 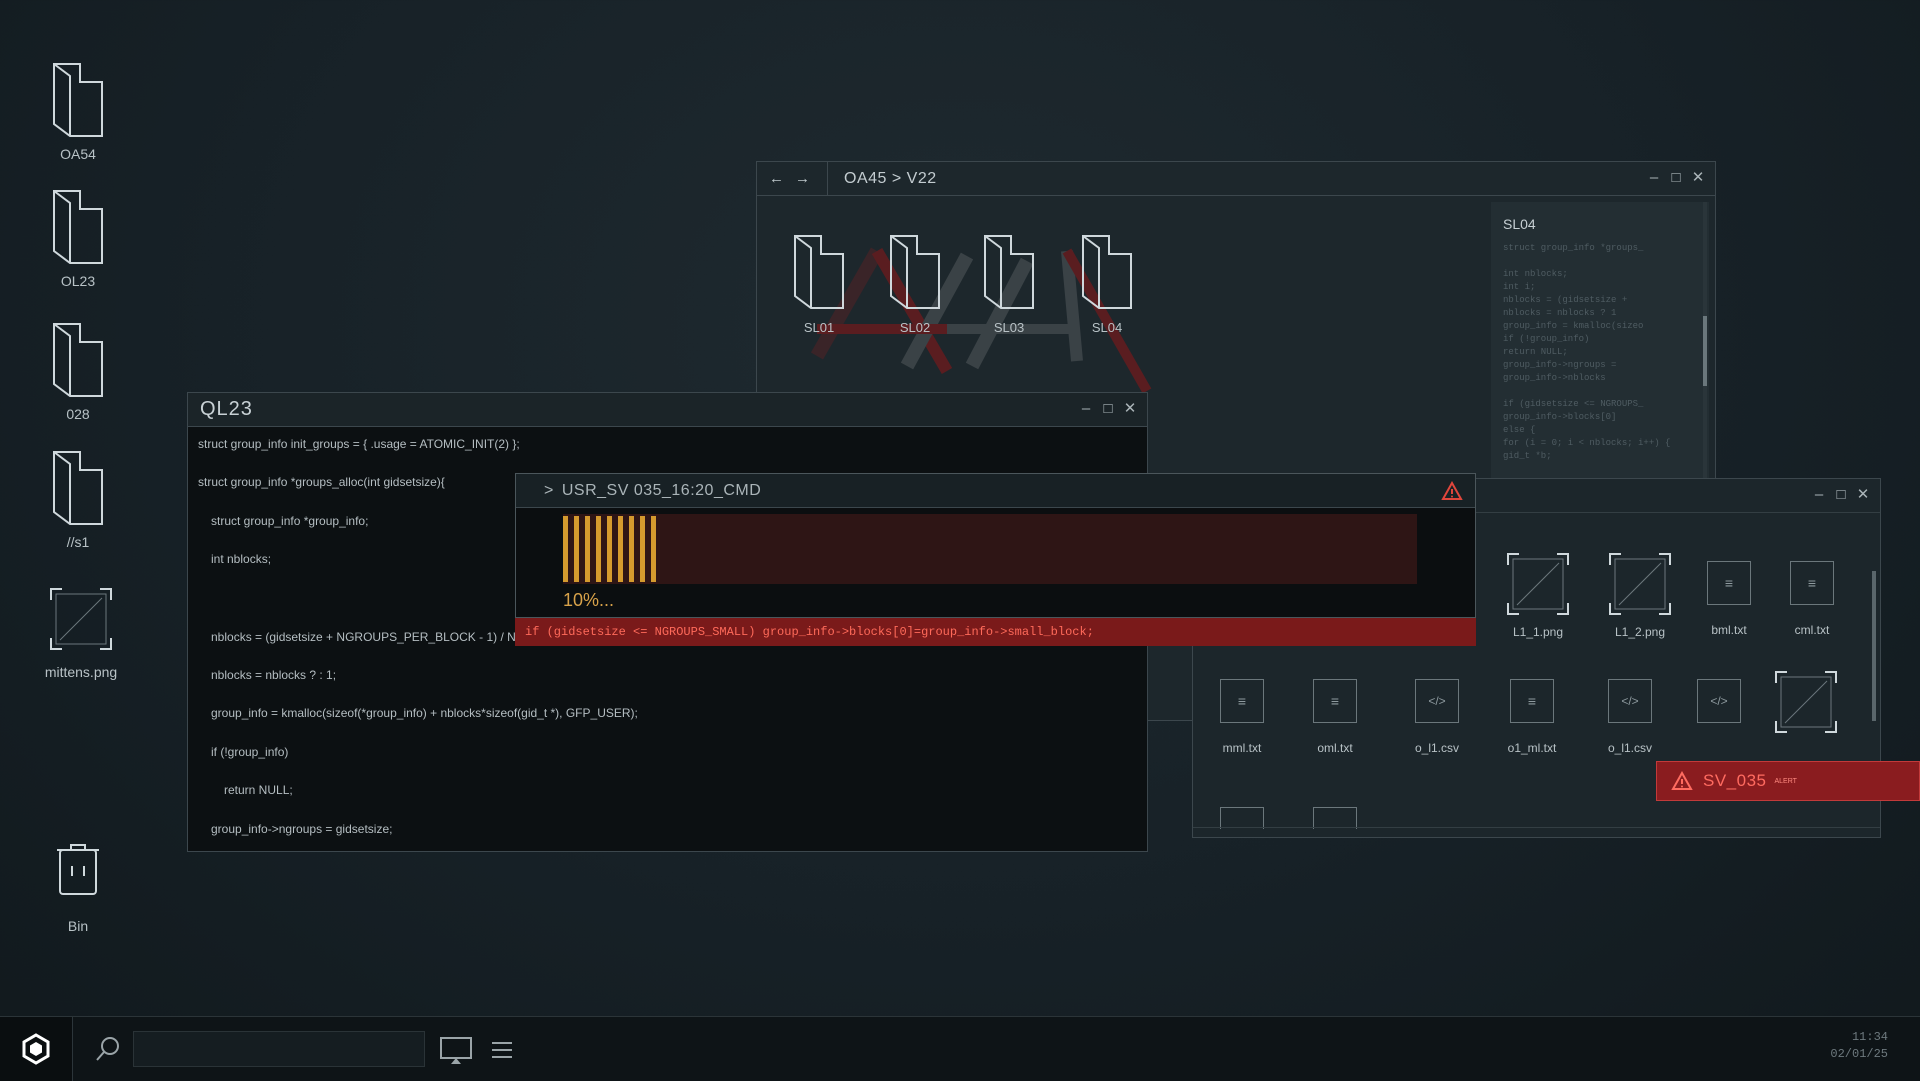 What do you see at coordinates (890, 179) in the screenshot?
I see `breadcrumb: OA45 > V22` at bounding box center [890, 179].